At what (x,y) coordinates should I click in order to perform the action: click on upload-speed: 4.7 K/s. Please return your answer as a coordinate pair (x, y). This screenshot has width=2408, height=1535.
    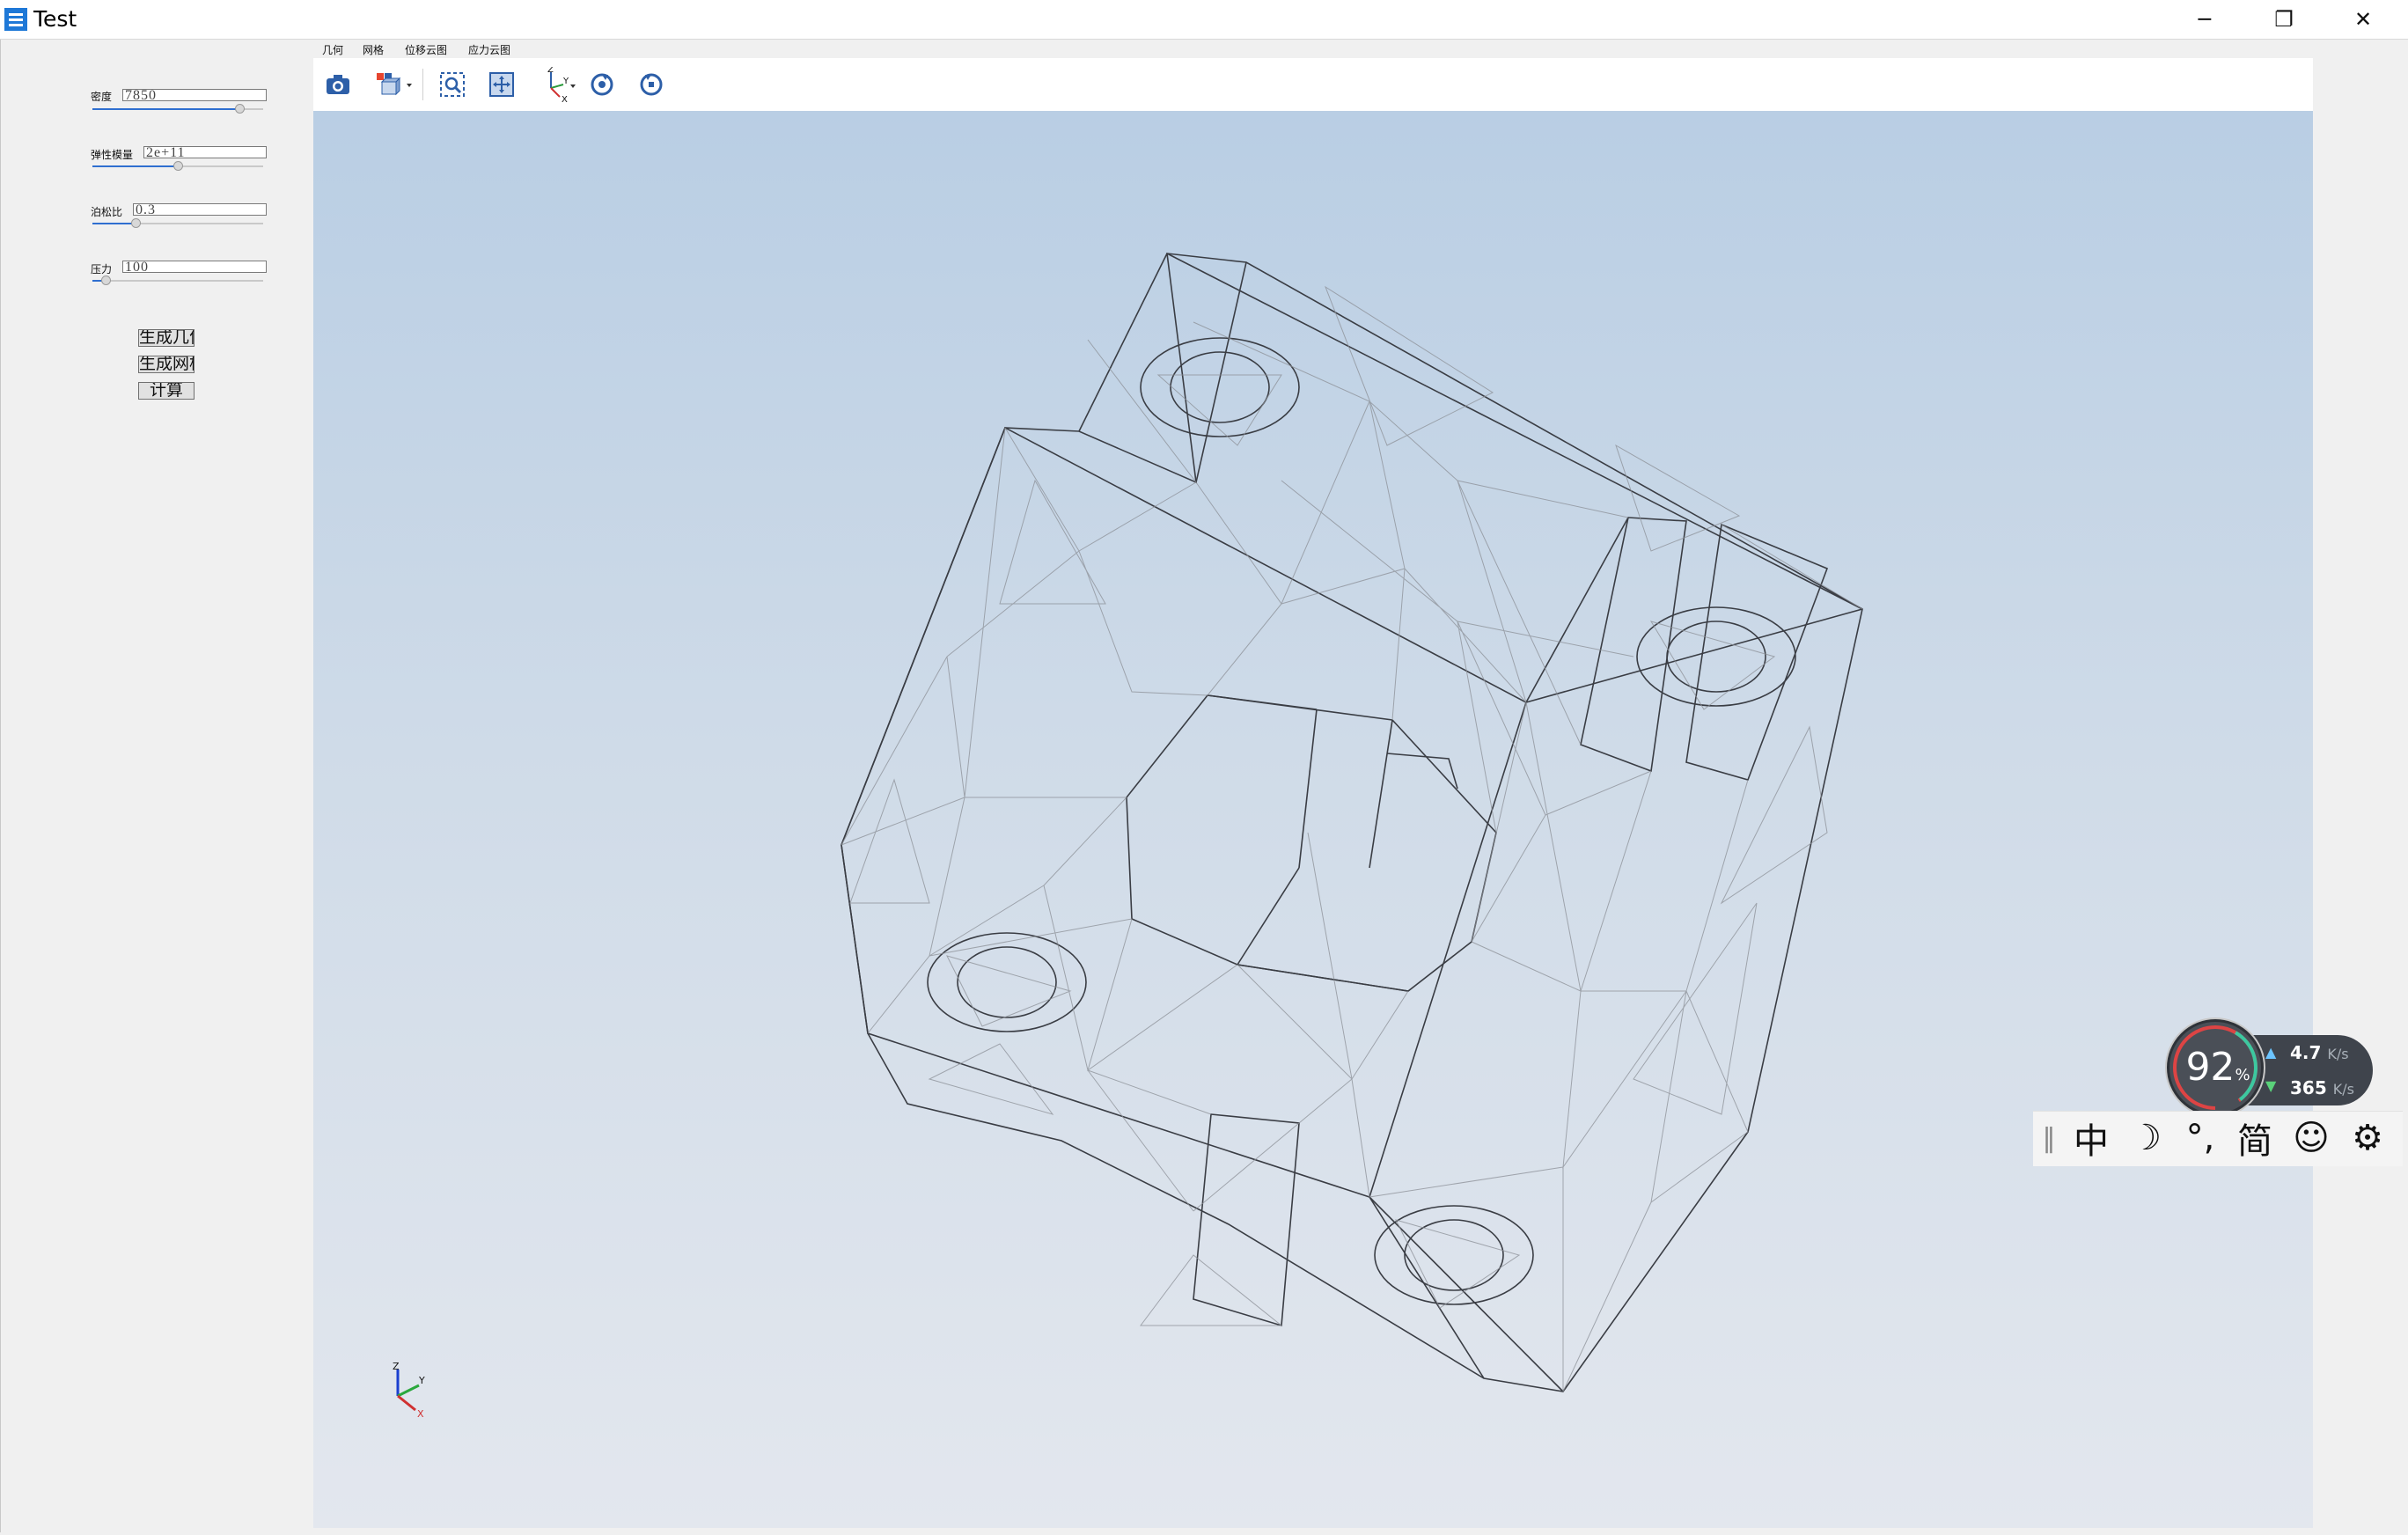
    Looking at the image, I should click on (2319, 1052).